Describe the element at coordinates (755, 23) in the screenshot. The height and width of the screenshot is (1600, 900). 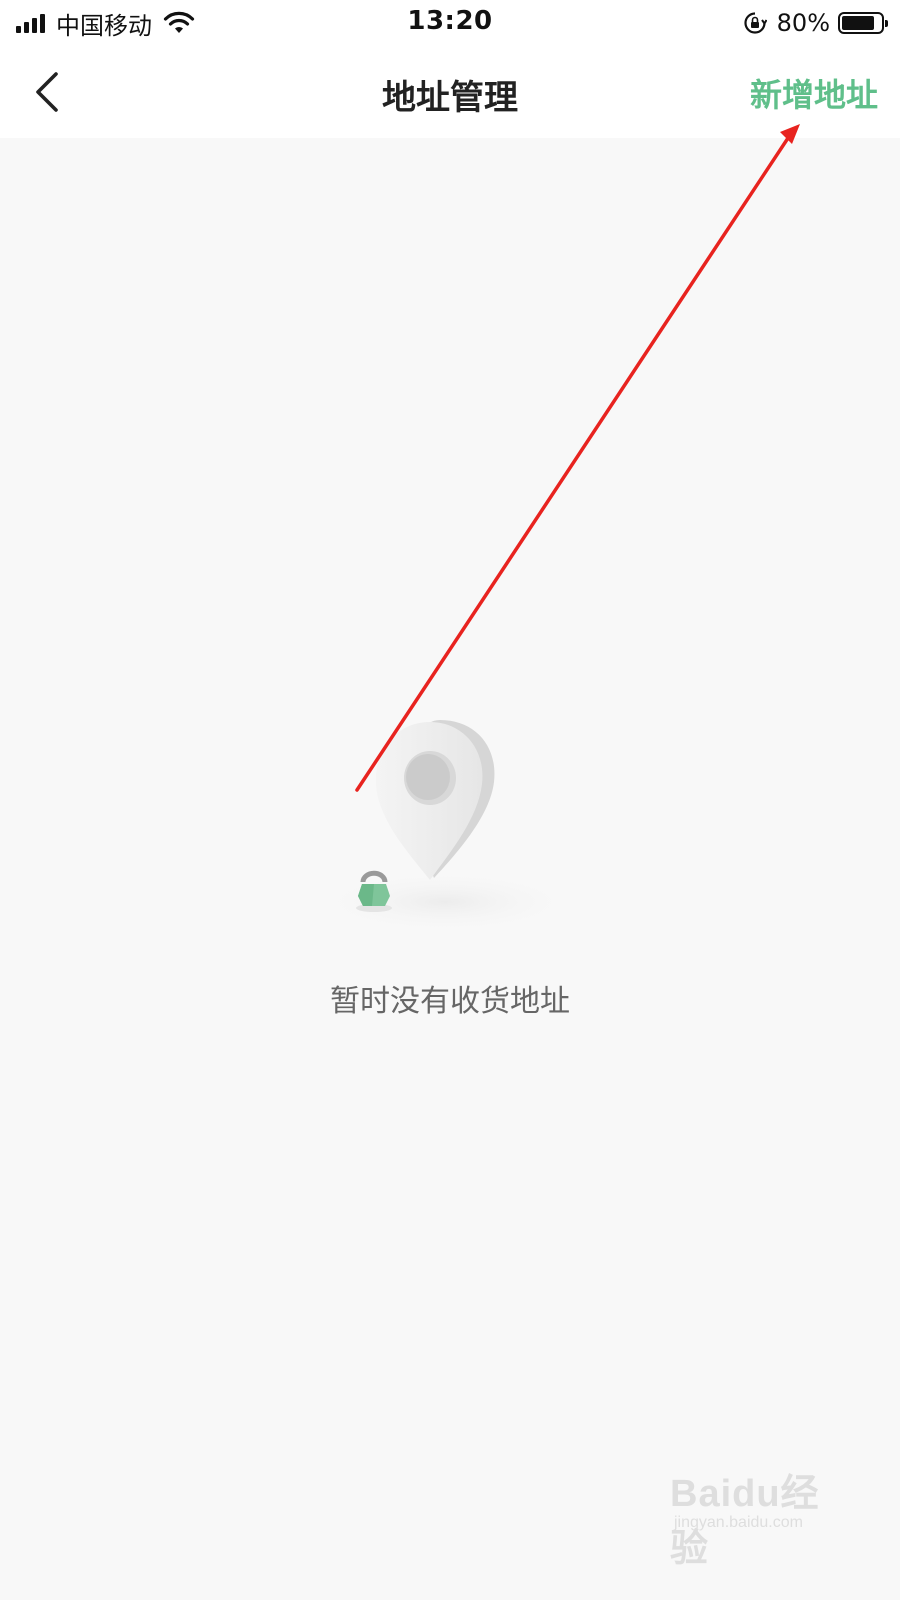
I see `rotation-lock-icon` at that location.